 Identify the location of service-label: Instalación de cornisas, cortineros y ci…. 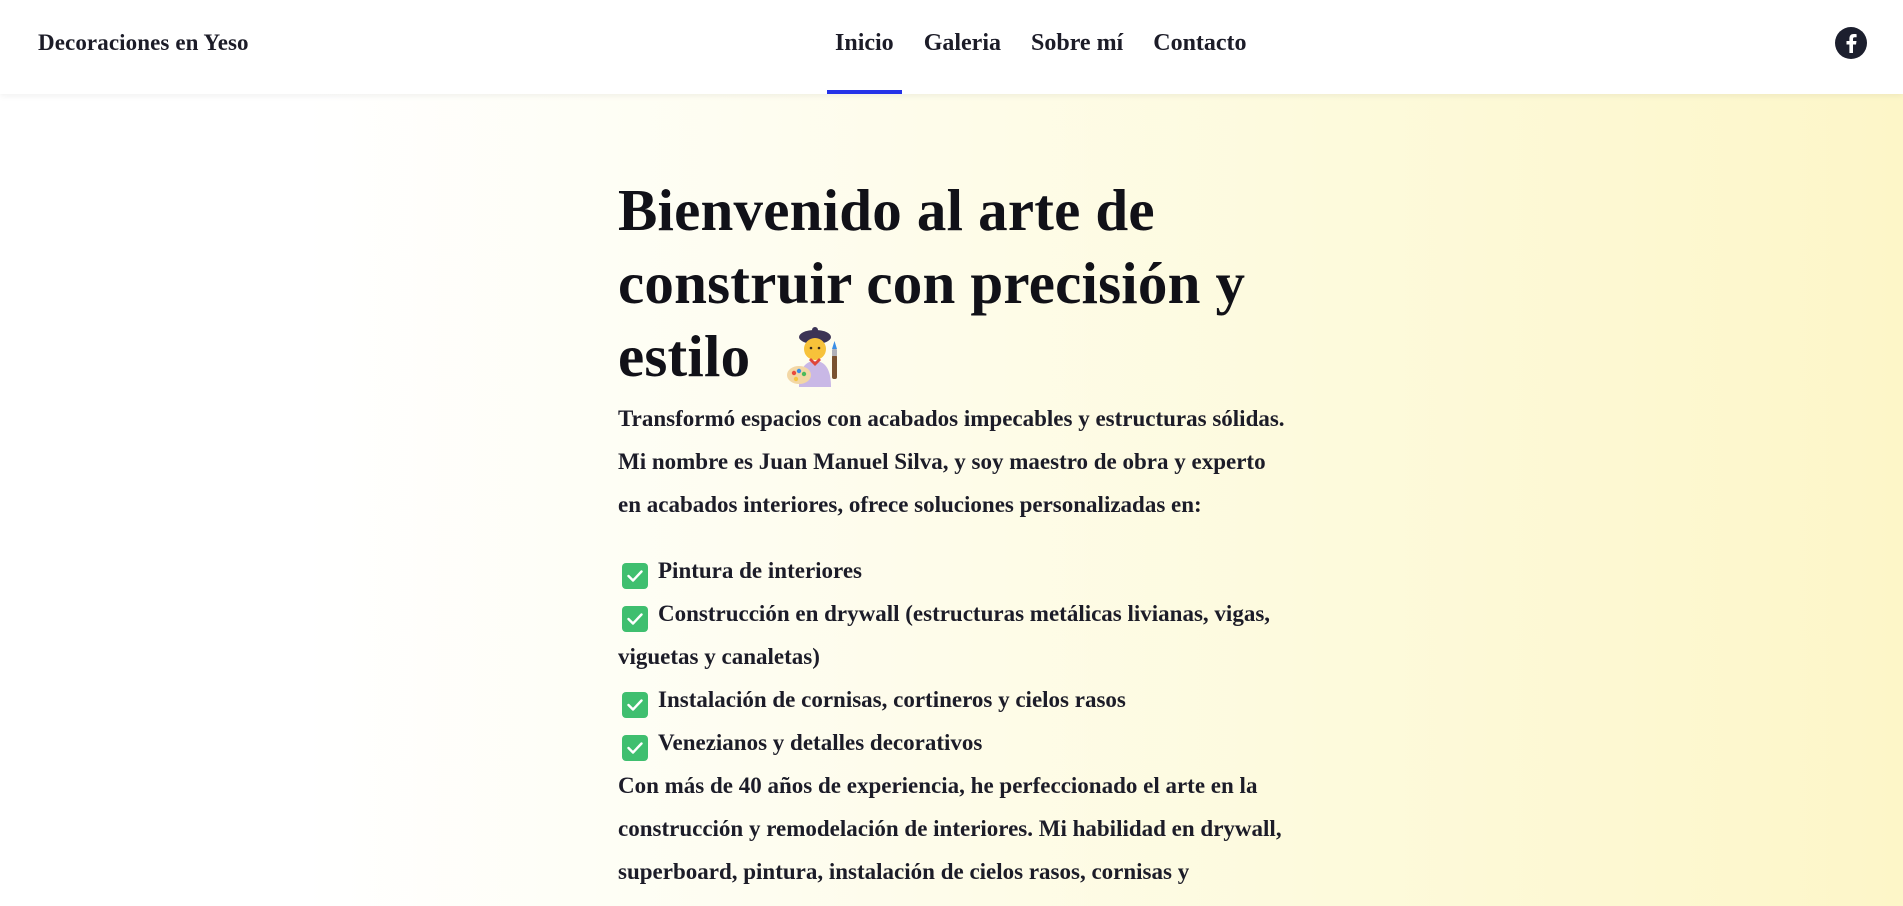
(892, 700).